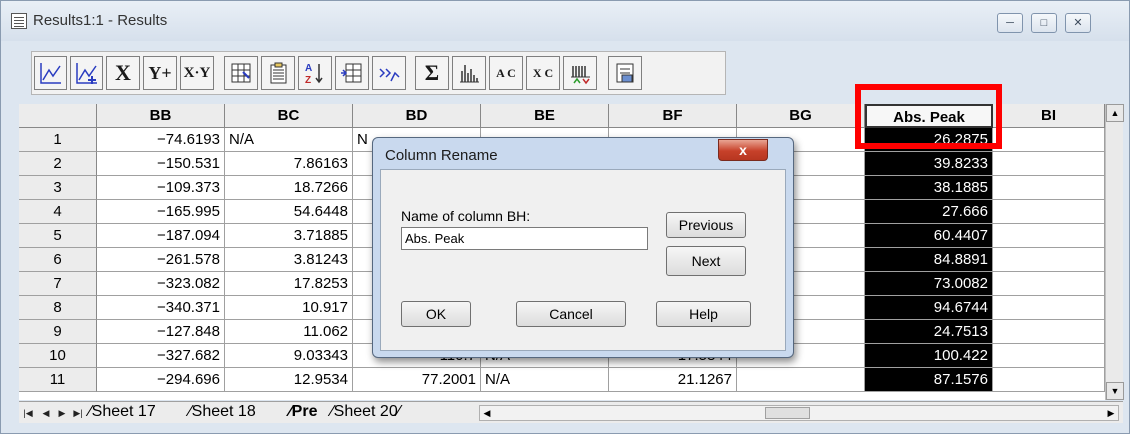  I want to click on scroll-thumb, so click(787, 413).